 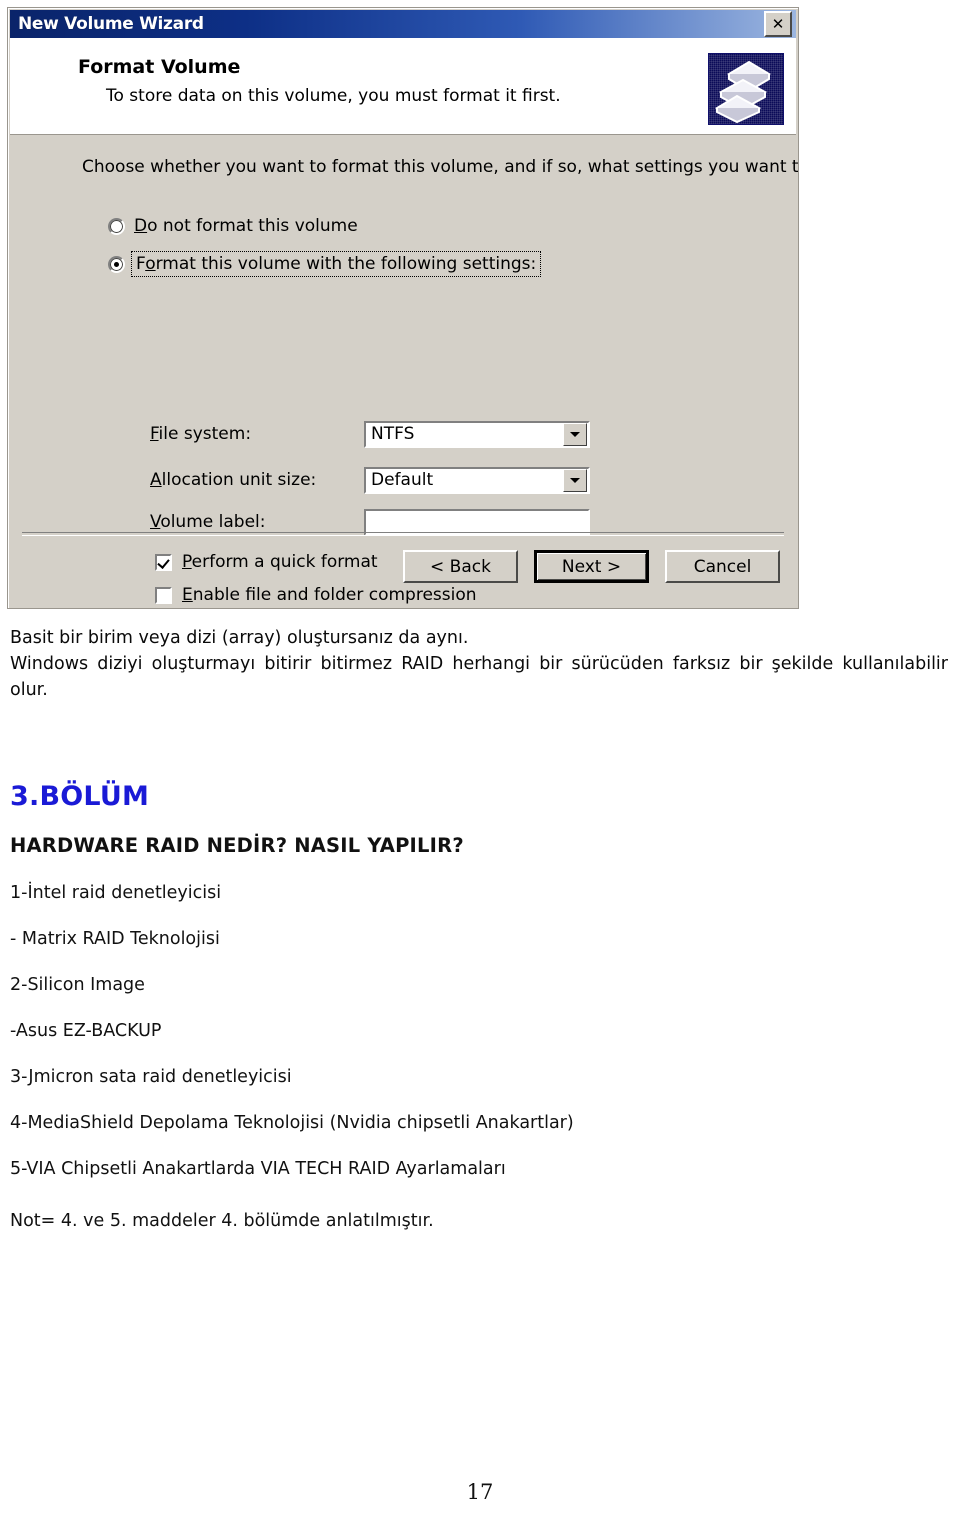 What do you see at coordinates (159, 67) in the screenshot?
I see `page-title: Format Volume` at bounding box center [159, 67].